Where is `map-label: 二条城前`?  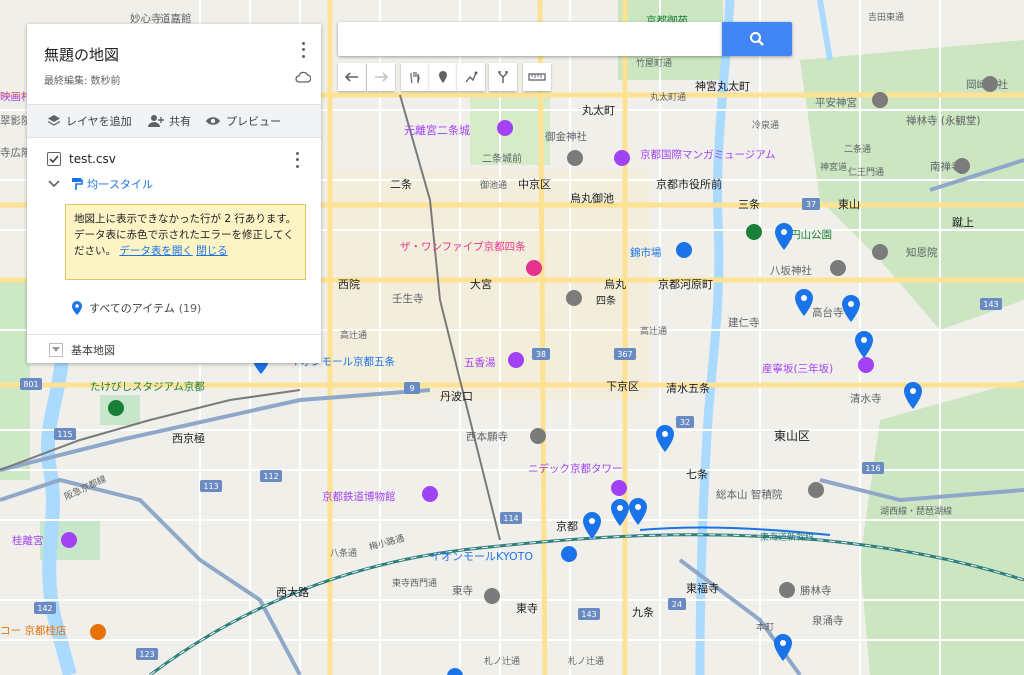
map-label: 二条城前 is located at coordinates (502, 158).